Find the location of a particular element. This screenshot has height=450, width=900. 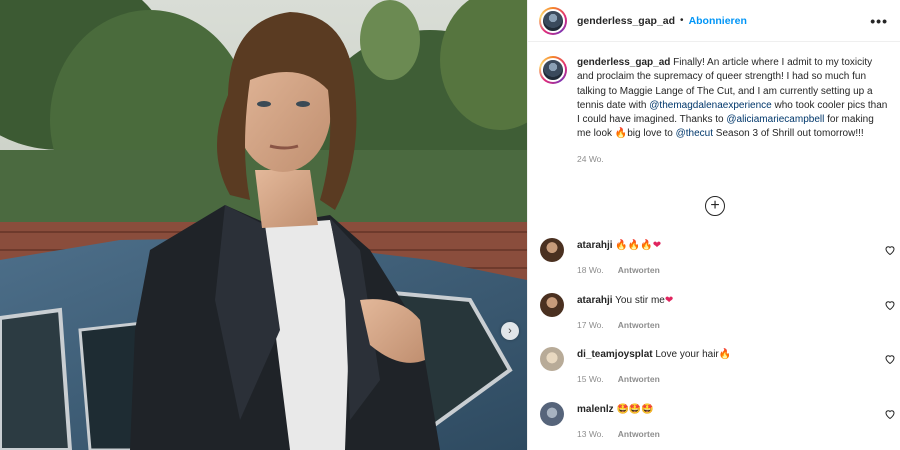

comment-time: 15 Wo. is located at coordinates (590, 379).